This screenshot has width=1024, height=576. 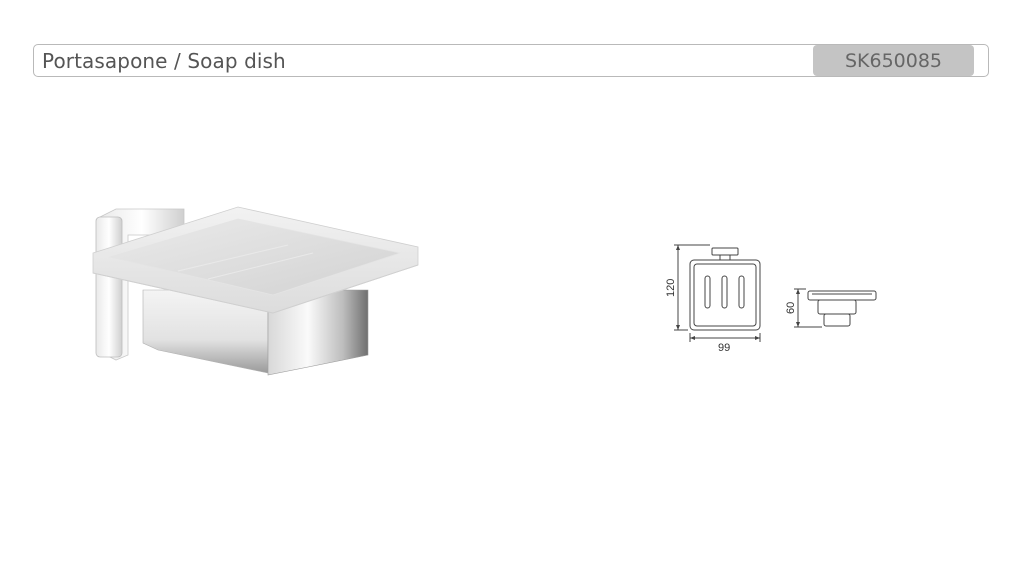 What do you see at coordinates (771, 299) in the screenshot?
I see `technical-drawing: 120 99 60` at bounding box center [771, 299].